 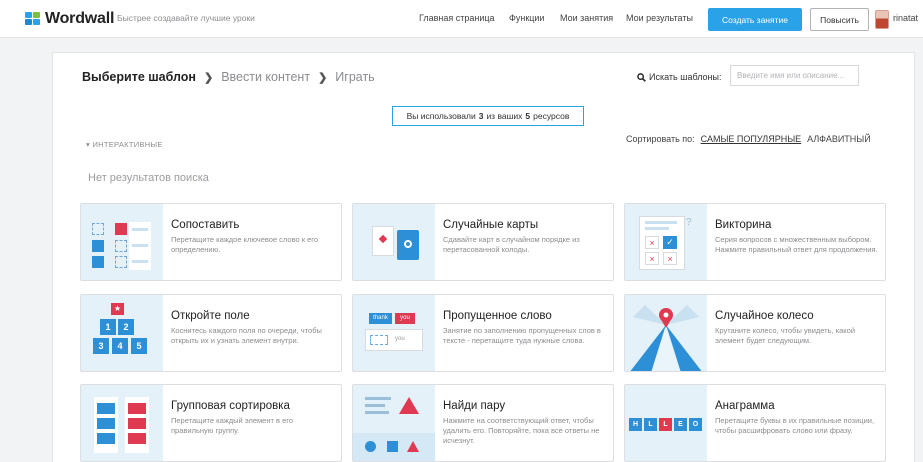 I want to click on template-title: Сопоставить, so click(x=205, y=225).